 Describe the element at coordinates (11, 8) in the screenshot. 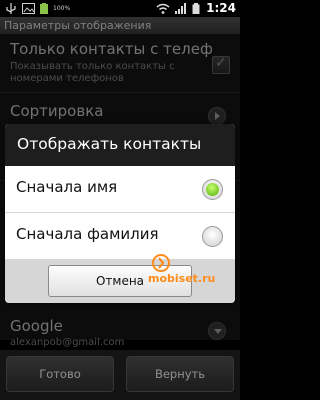

I see `usb-icon` at that location.